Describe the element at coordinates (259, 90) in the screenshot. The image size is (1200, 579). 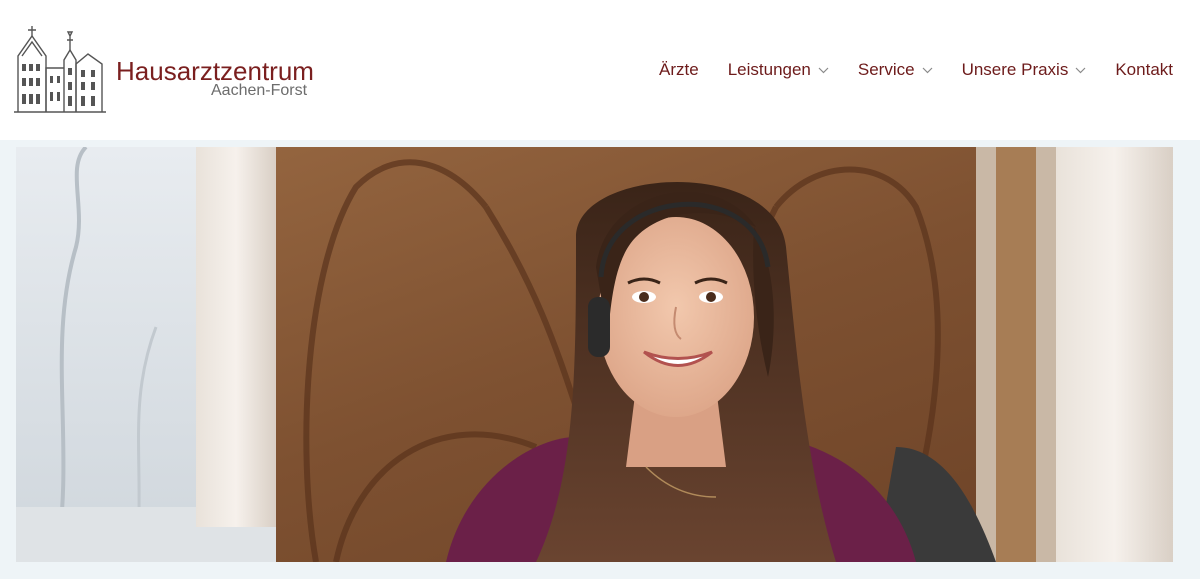
I see `brand-subtitle: Aachen-Forst` at that location.